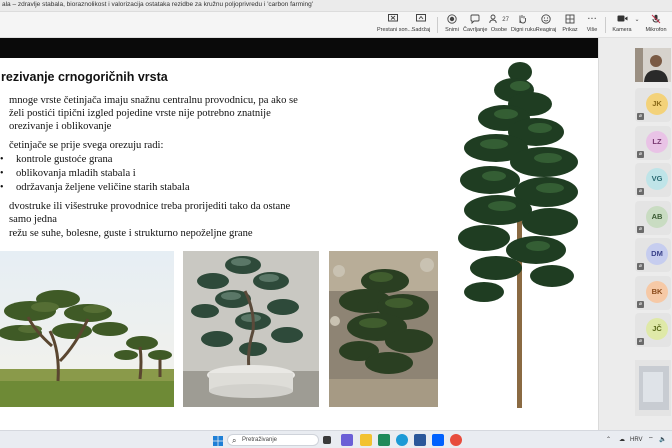 The height and width of the screenshot is (448, 672). Describe the element at coordinates (84, 77) in the screenshot. I see `slide-title: rezivanje crnogoričnih vrsta` at that location.